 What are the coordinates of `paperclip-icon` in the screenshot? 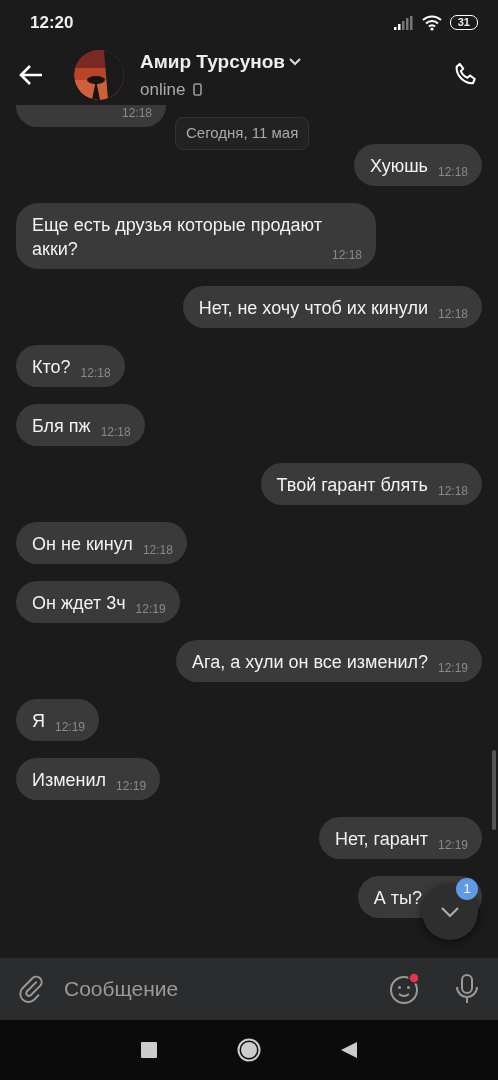 It's located at (32, 989).